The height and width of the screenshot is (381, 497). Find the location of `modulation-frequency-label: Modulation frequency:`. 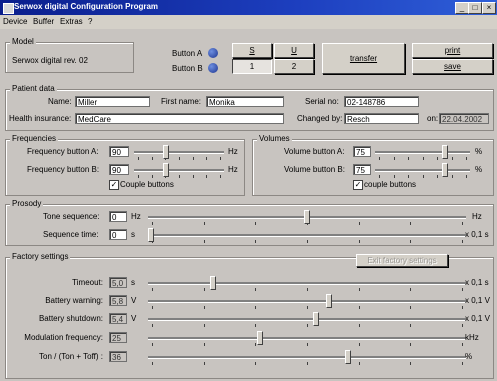

modulation-frequency-label: Modulation frequency: is located at coordinates (63, 337).